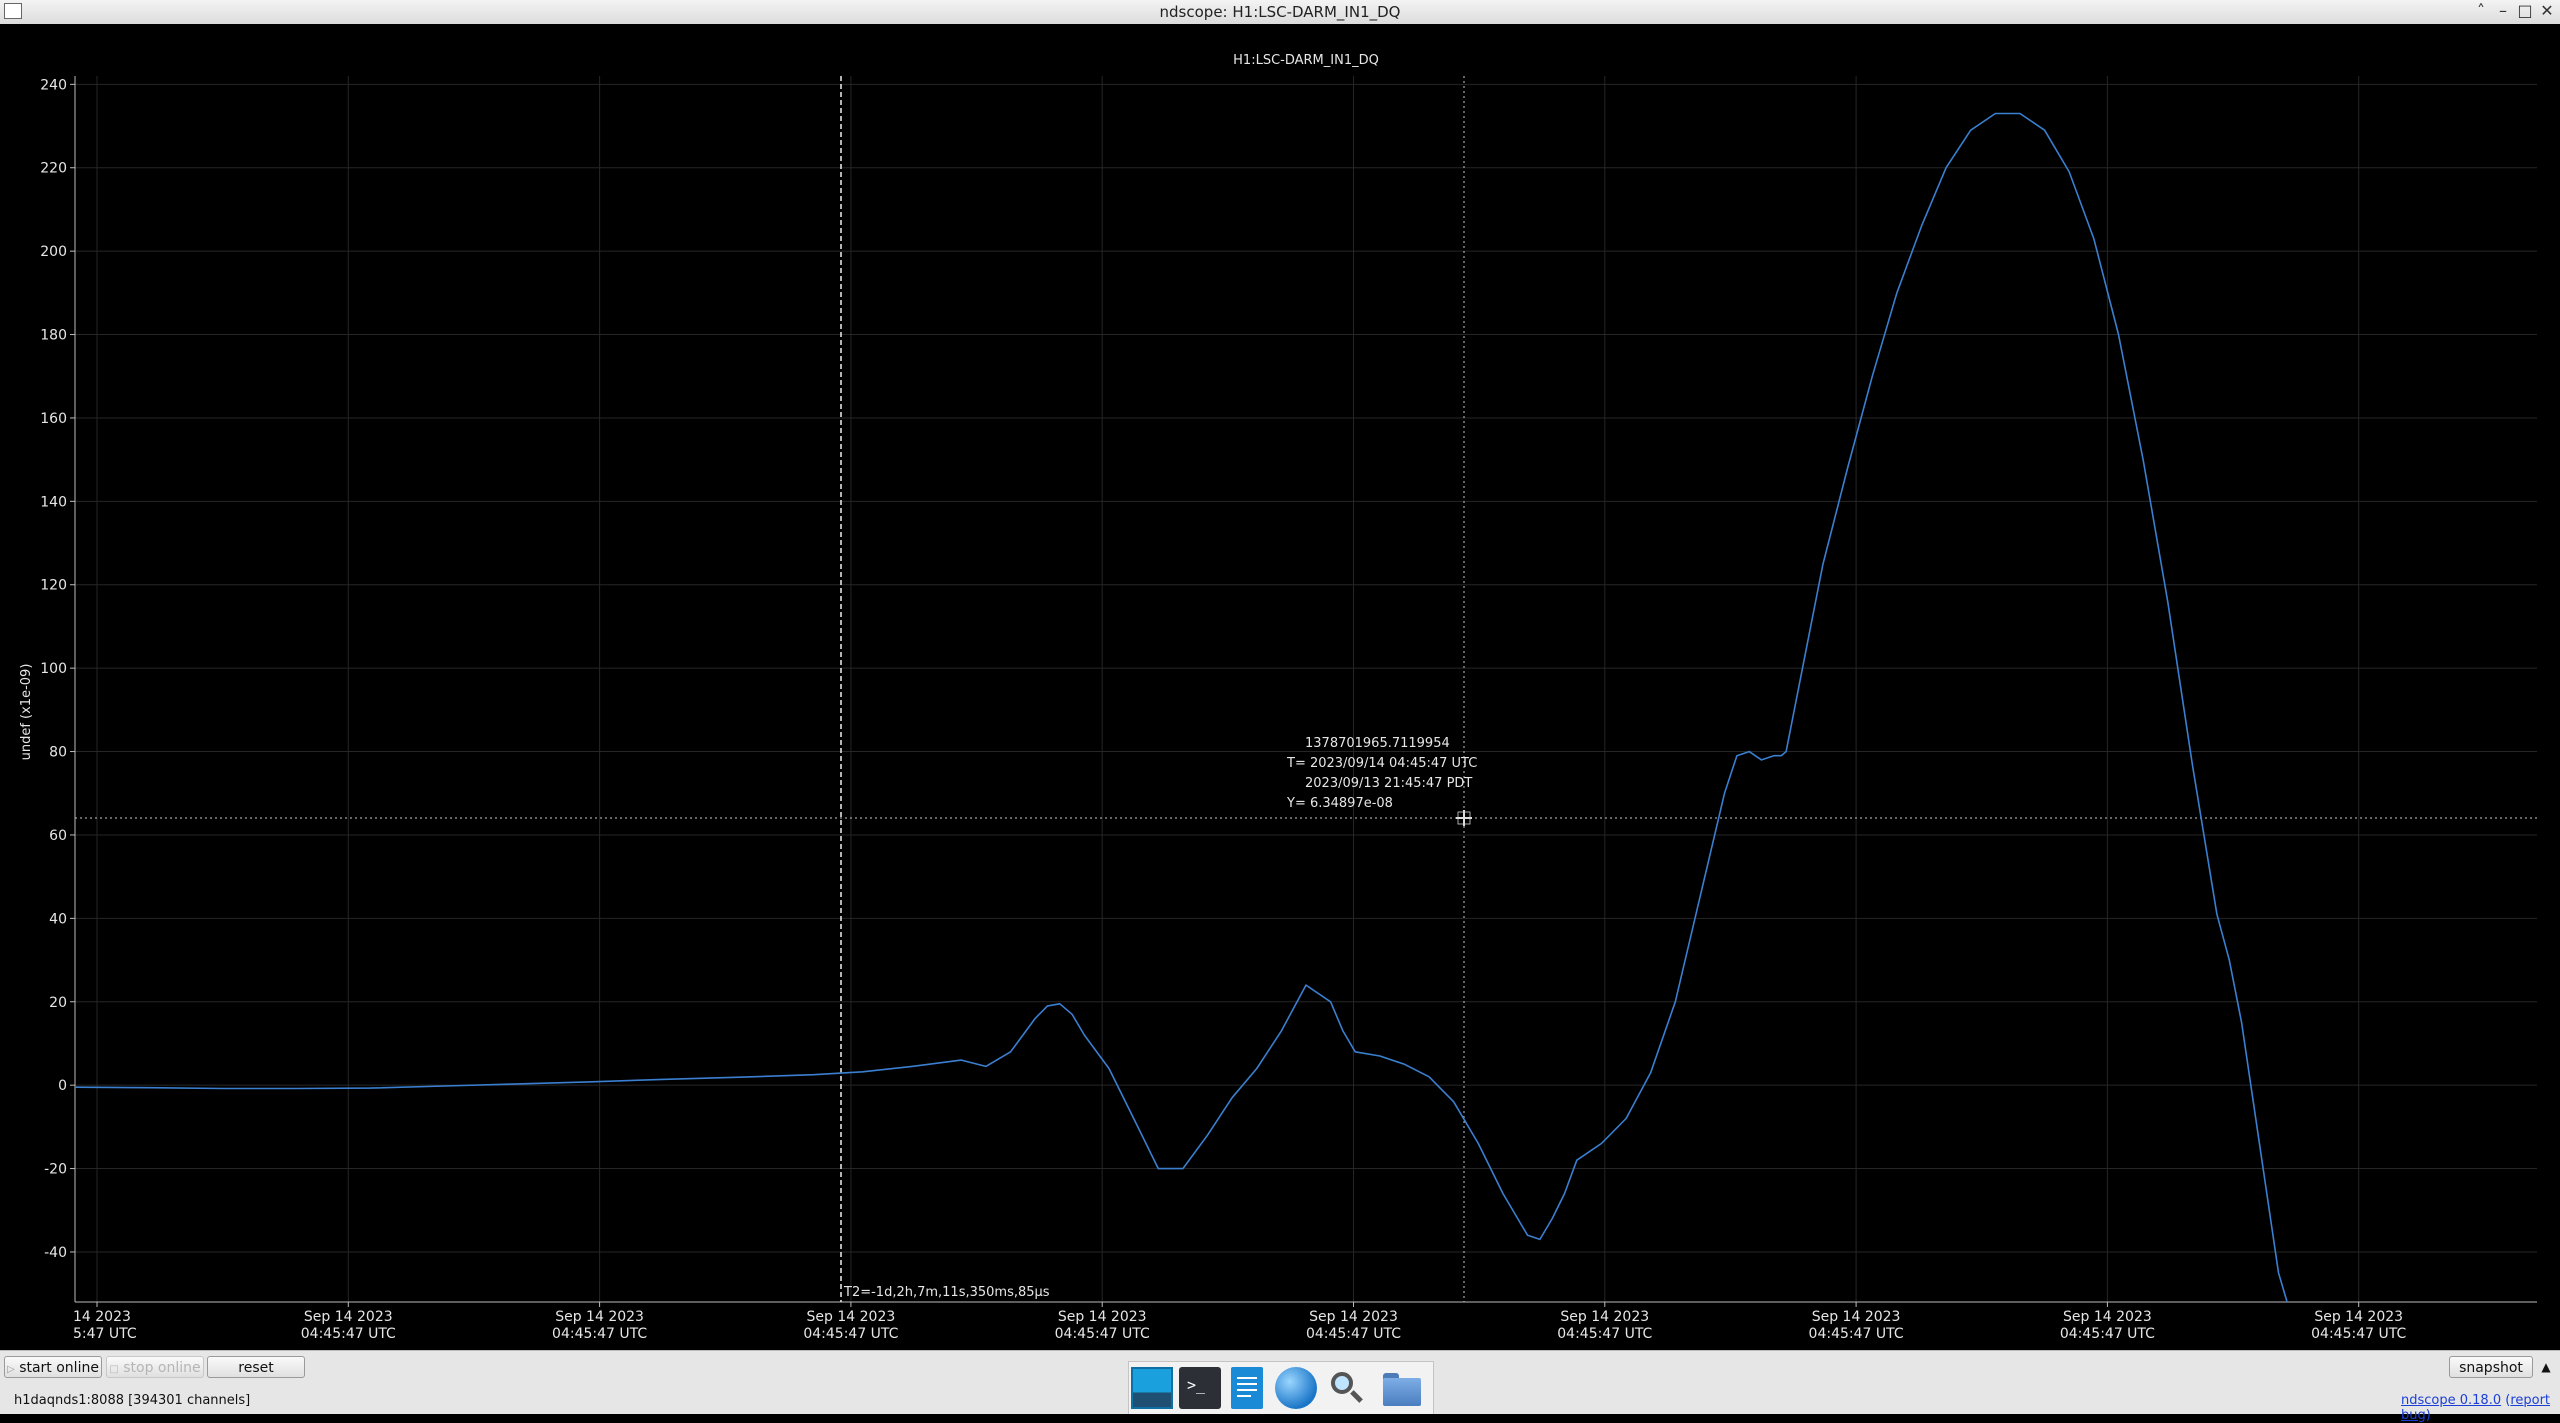  What do you see at coordinates (11, 1369) in the screenshot?
I see `play-icon: ▷` at bounding box center [11, 1369].